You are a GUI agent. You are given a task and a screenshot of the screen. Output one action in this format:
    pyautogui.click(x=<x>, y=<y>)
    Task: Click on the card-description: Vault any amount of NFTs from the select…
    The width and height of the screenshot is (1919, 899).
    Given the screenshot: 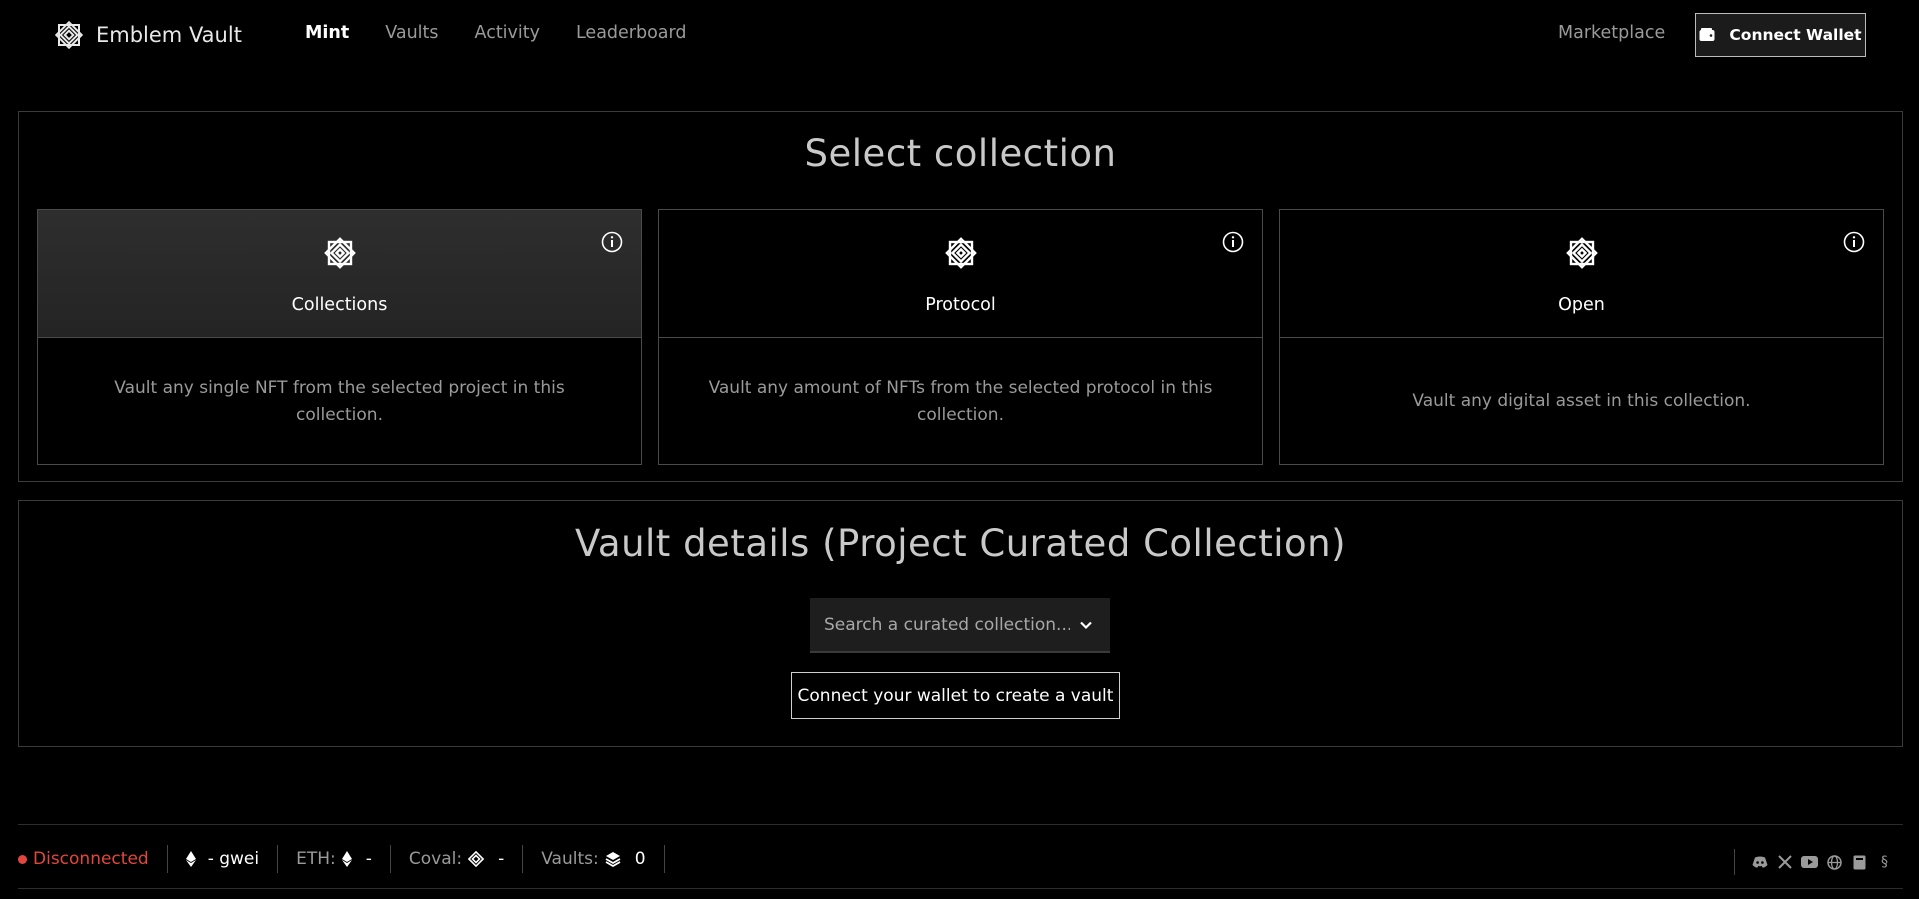 What is the action you would take?
    pyautogui.click(x=960, y=401)
    